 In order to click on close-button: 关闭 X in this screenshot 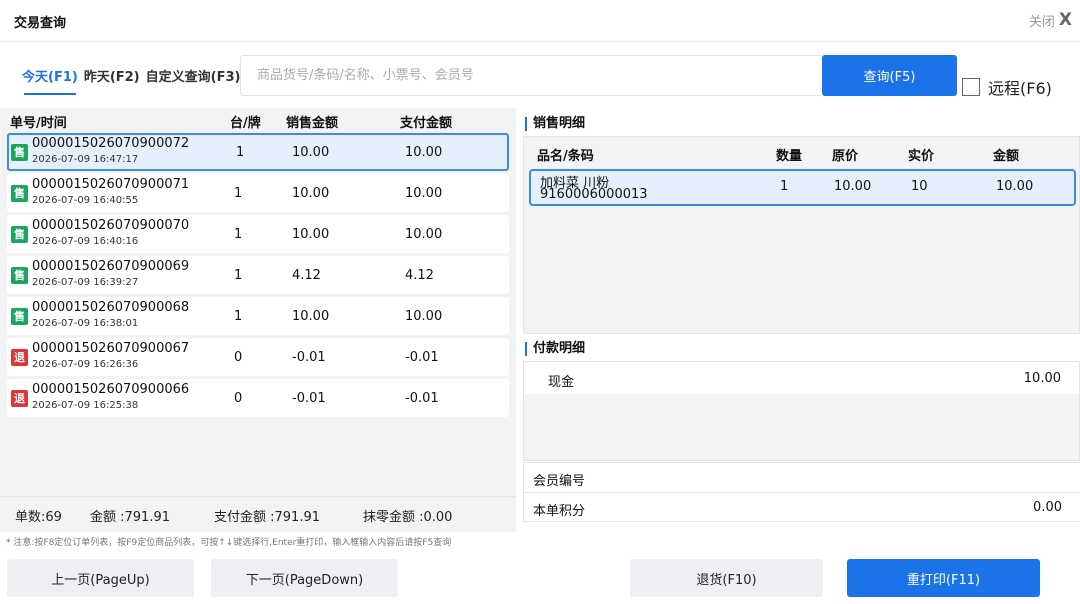, I will do `click(1050, 20)`.